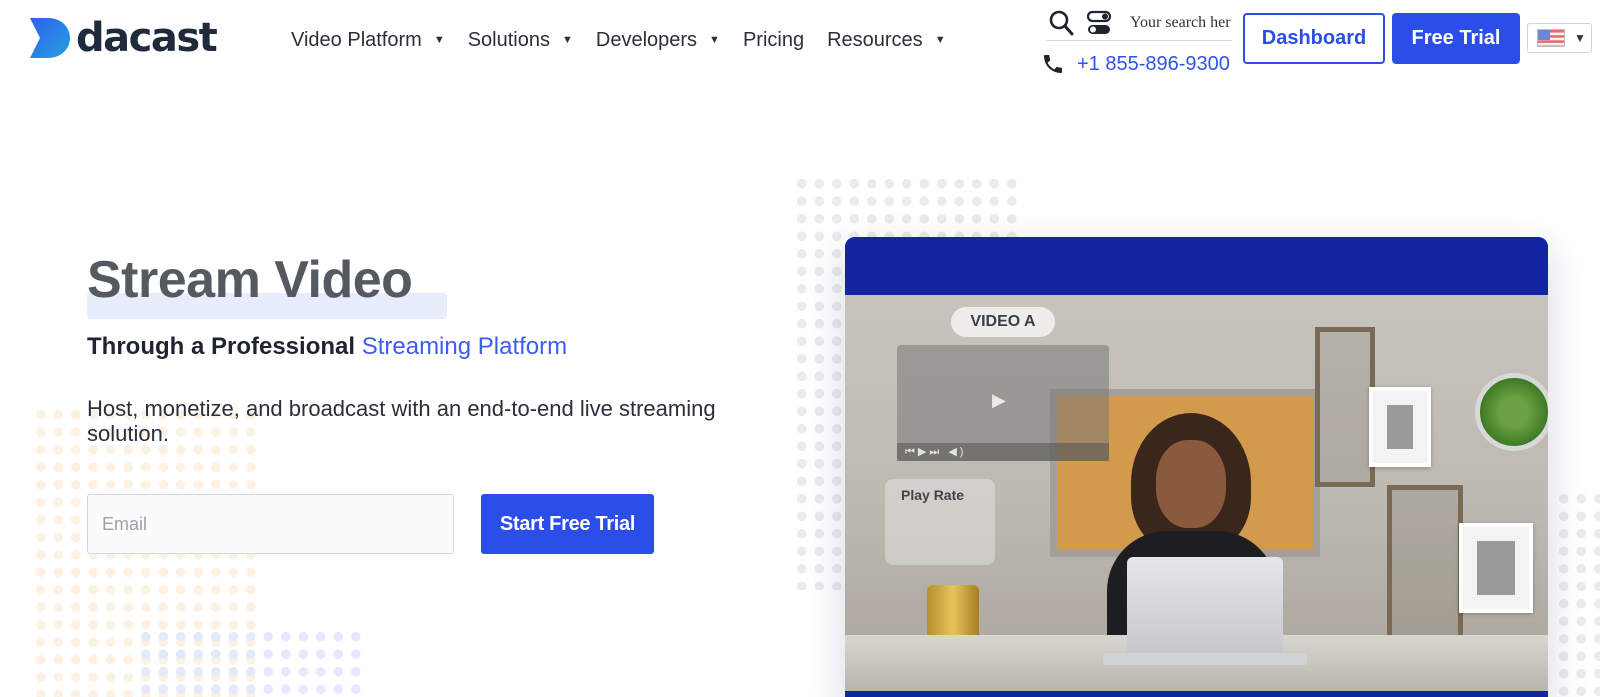  I want to click on nav-item-video-platform: Video Platform ▼, so click(368, 40).